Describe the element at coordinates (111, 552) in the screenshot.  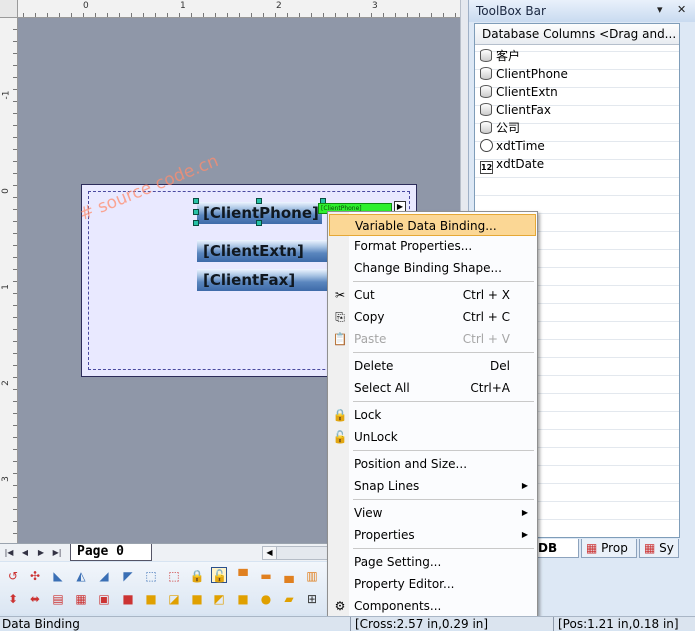
I see `page-tab: Page 0` at that location.